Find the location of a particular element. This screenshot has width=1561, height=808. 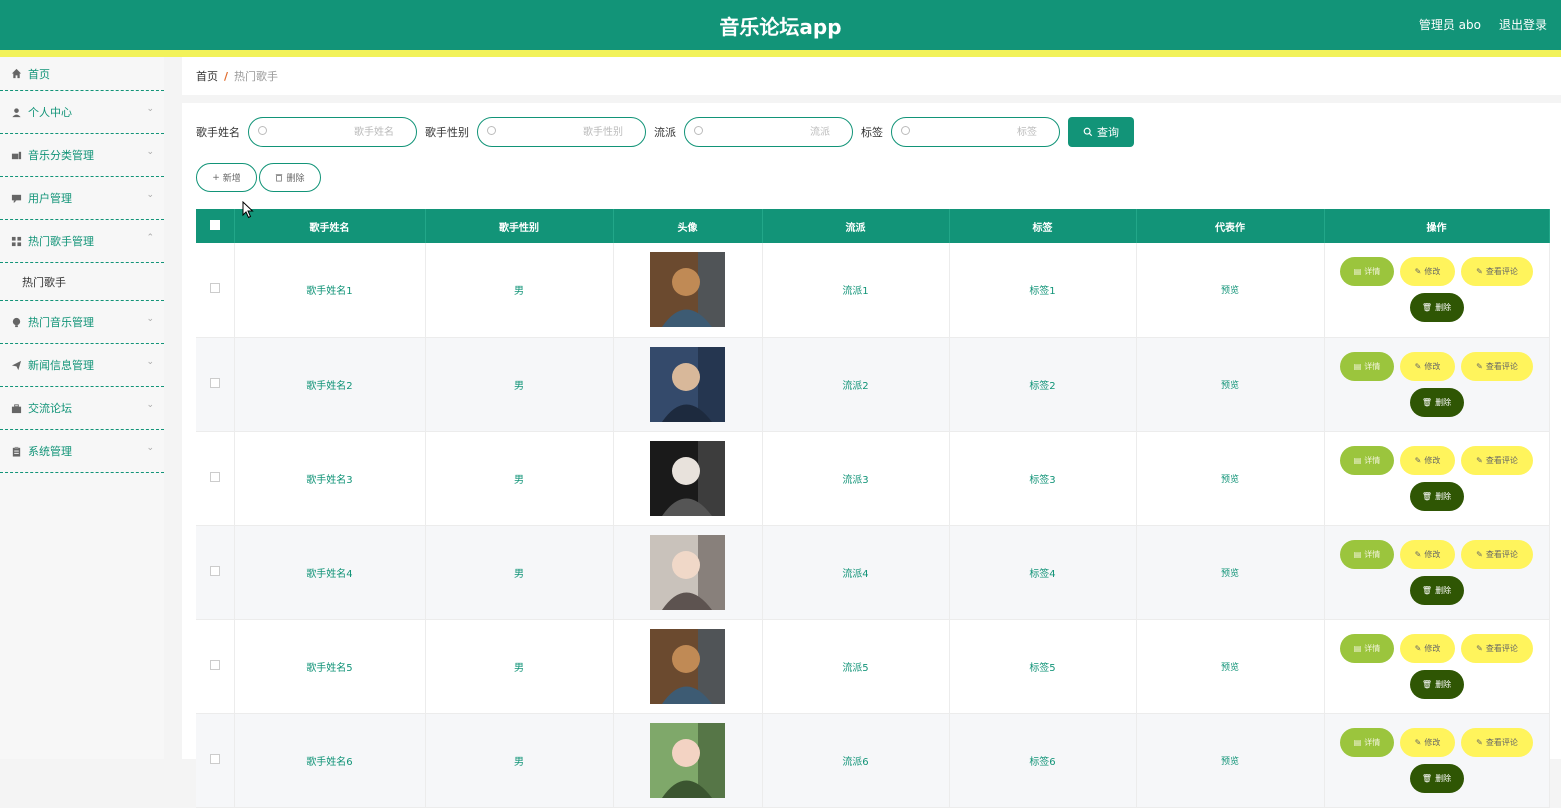

genre-search-field is located at coordinates (768, 132).